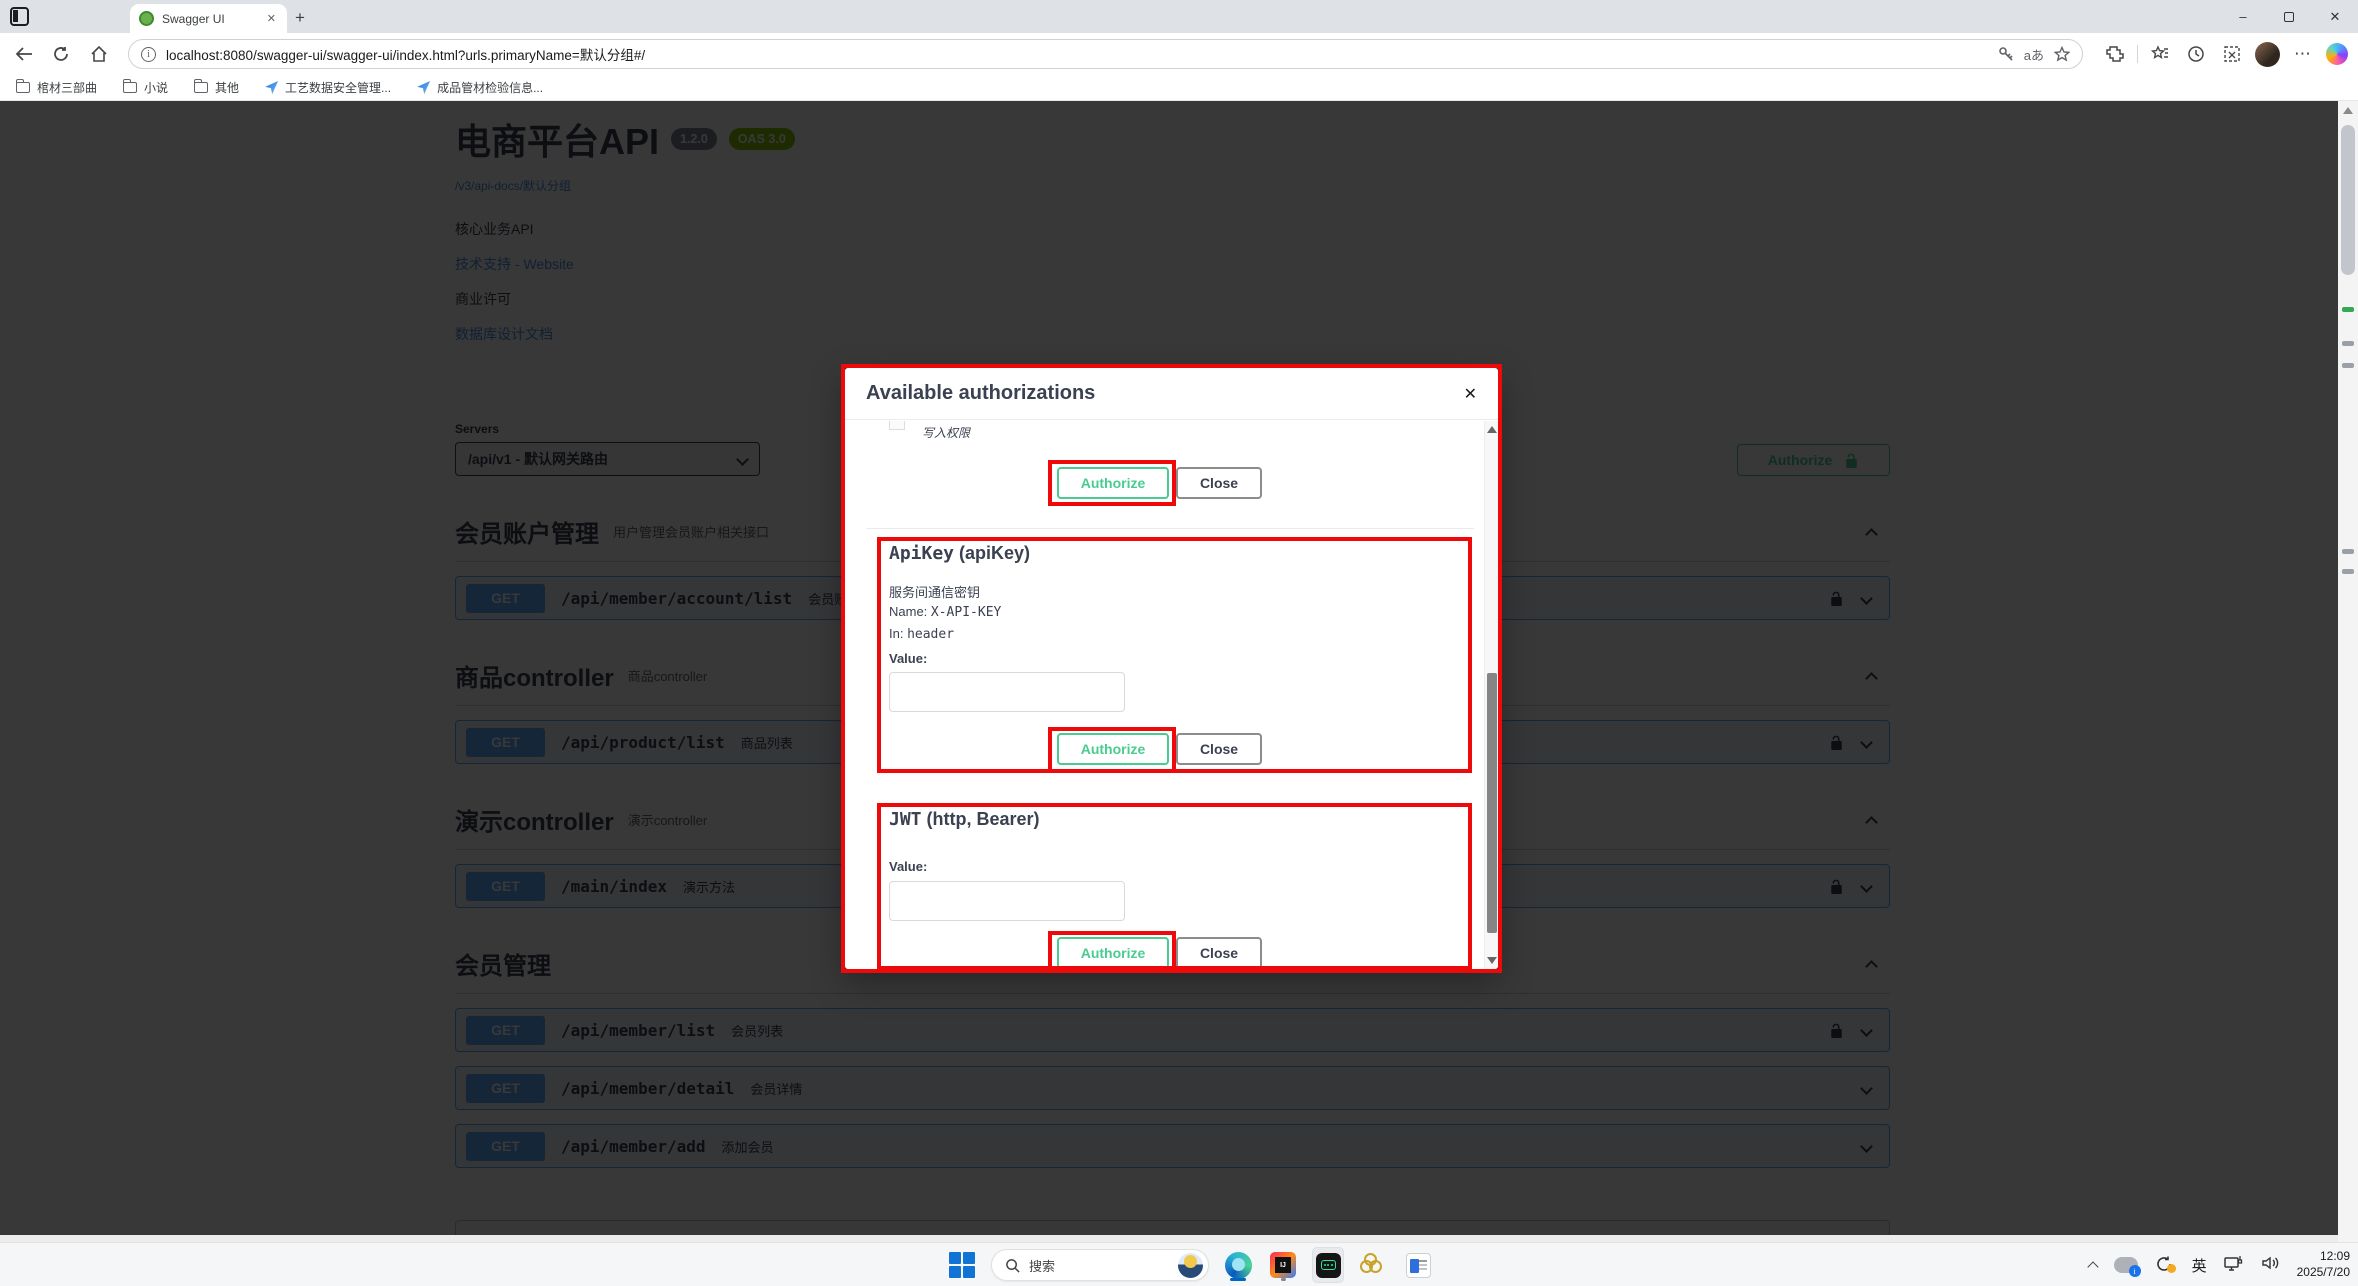 This screenshot has width=2358, height=1286. What do you see at coordinates (1007, 901) in the screenshot?
I see `jwt-value-input` at bounding box center [1007, 901].